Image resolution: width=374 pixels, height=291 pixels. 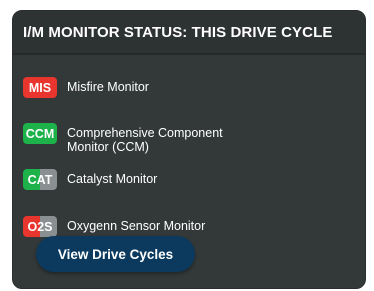 I want to click on monitor-row-catalyst: CAT Catalyst Monitor, so click(x=145, y=179).